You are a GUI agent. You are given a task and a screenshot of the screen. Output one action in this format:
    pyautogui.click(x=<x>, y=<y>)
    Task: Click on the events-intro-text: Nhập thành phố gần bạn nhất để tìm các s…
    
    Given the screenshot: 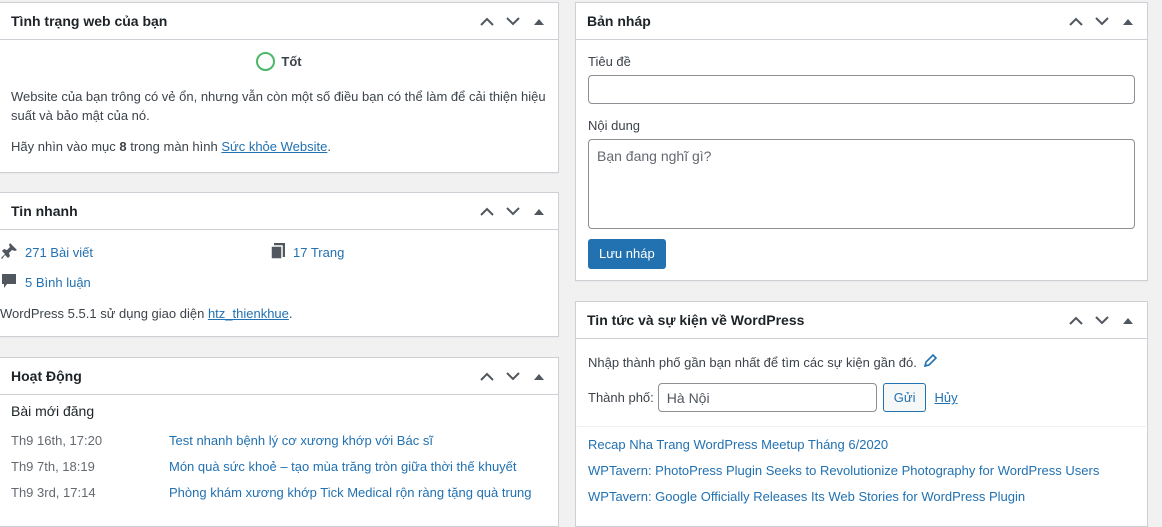 What is the action you would take?
    pyautogui.click(x=752, y=362)
    